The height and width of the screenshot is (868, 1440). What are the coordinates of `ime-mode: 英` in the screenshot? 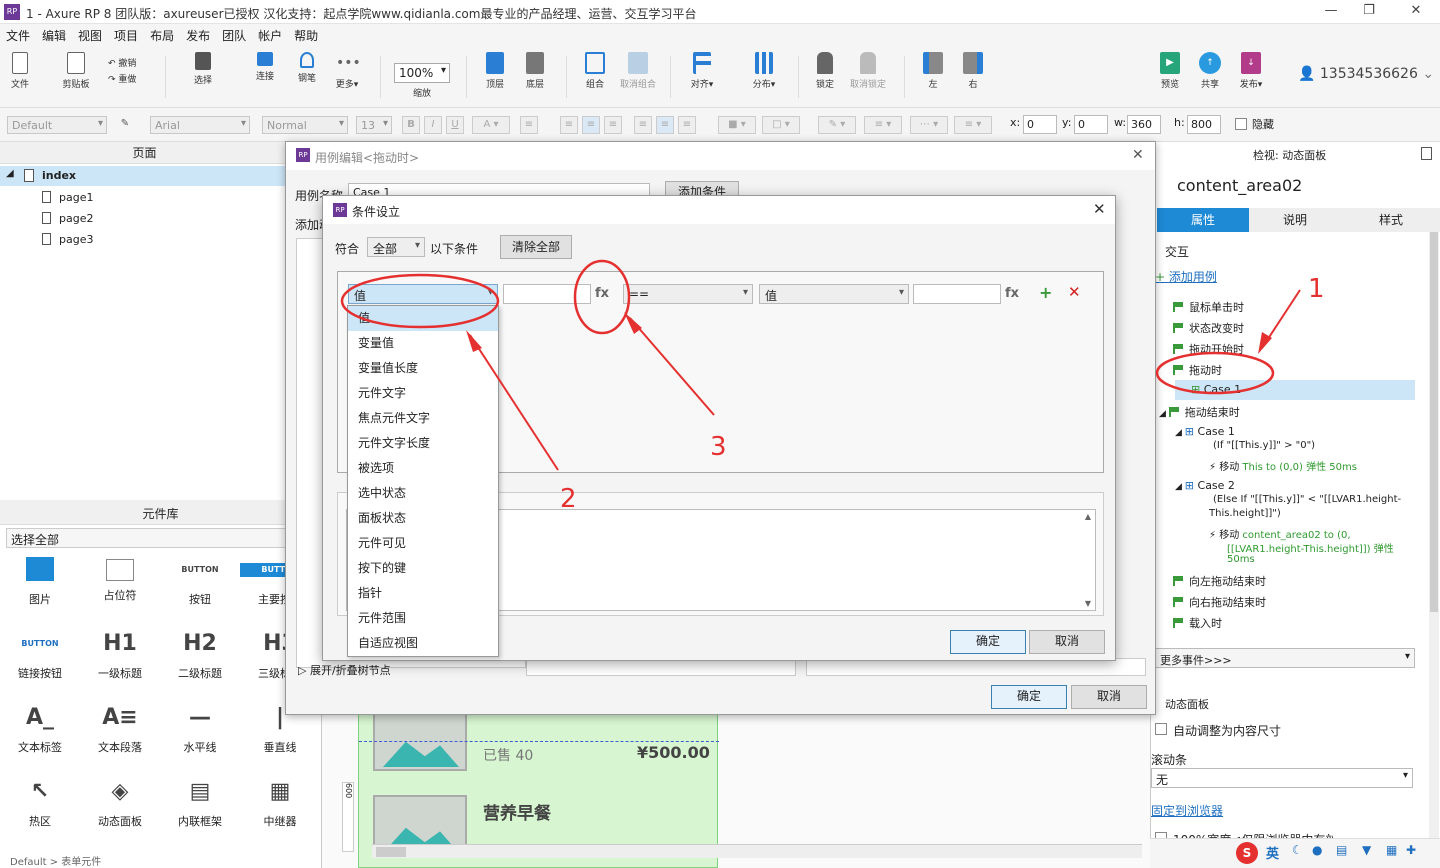 It's located at (1272, 852).